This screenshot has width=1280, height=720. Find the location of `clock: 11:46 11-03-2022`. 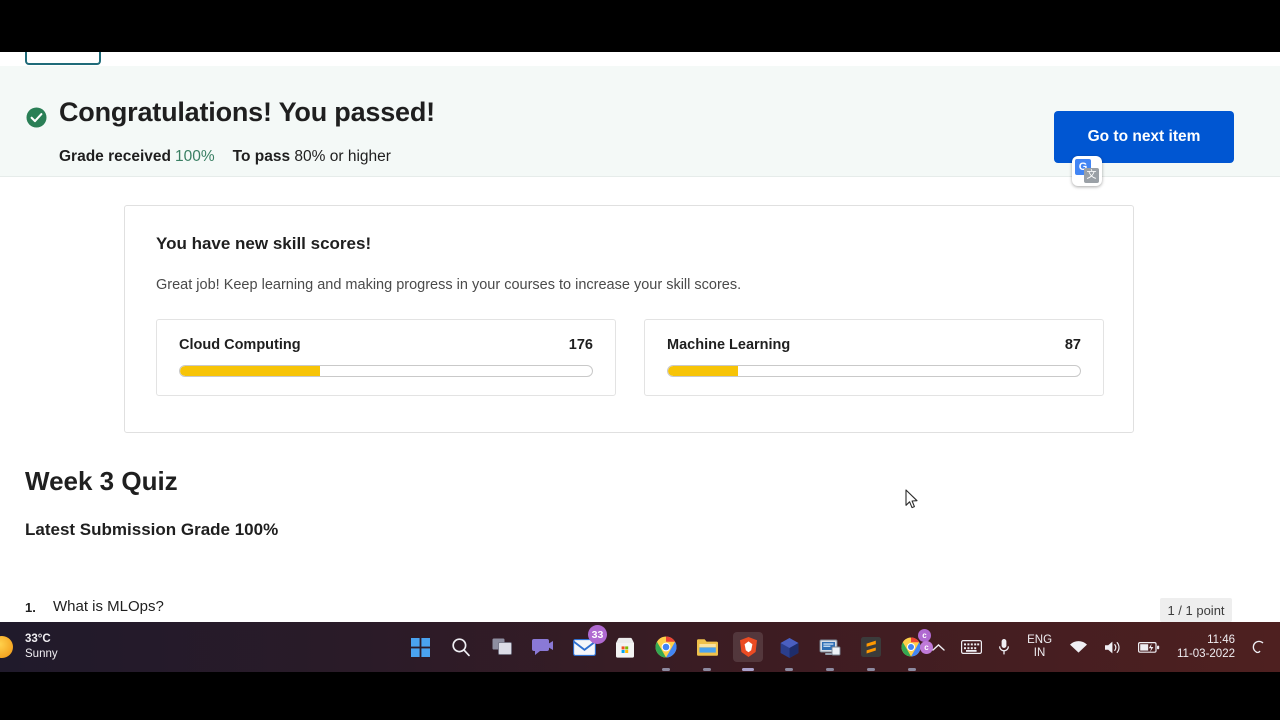

clock: 11:46 11-03-2022 is located at coordinates (1206, 647).